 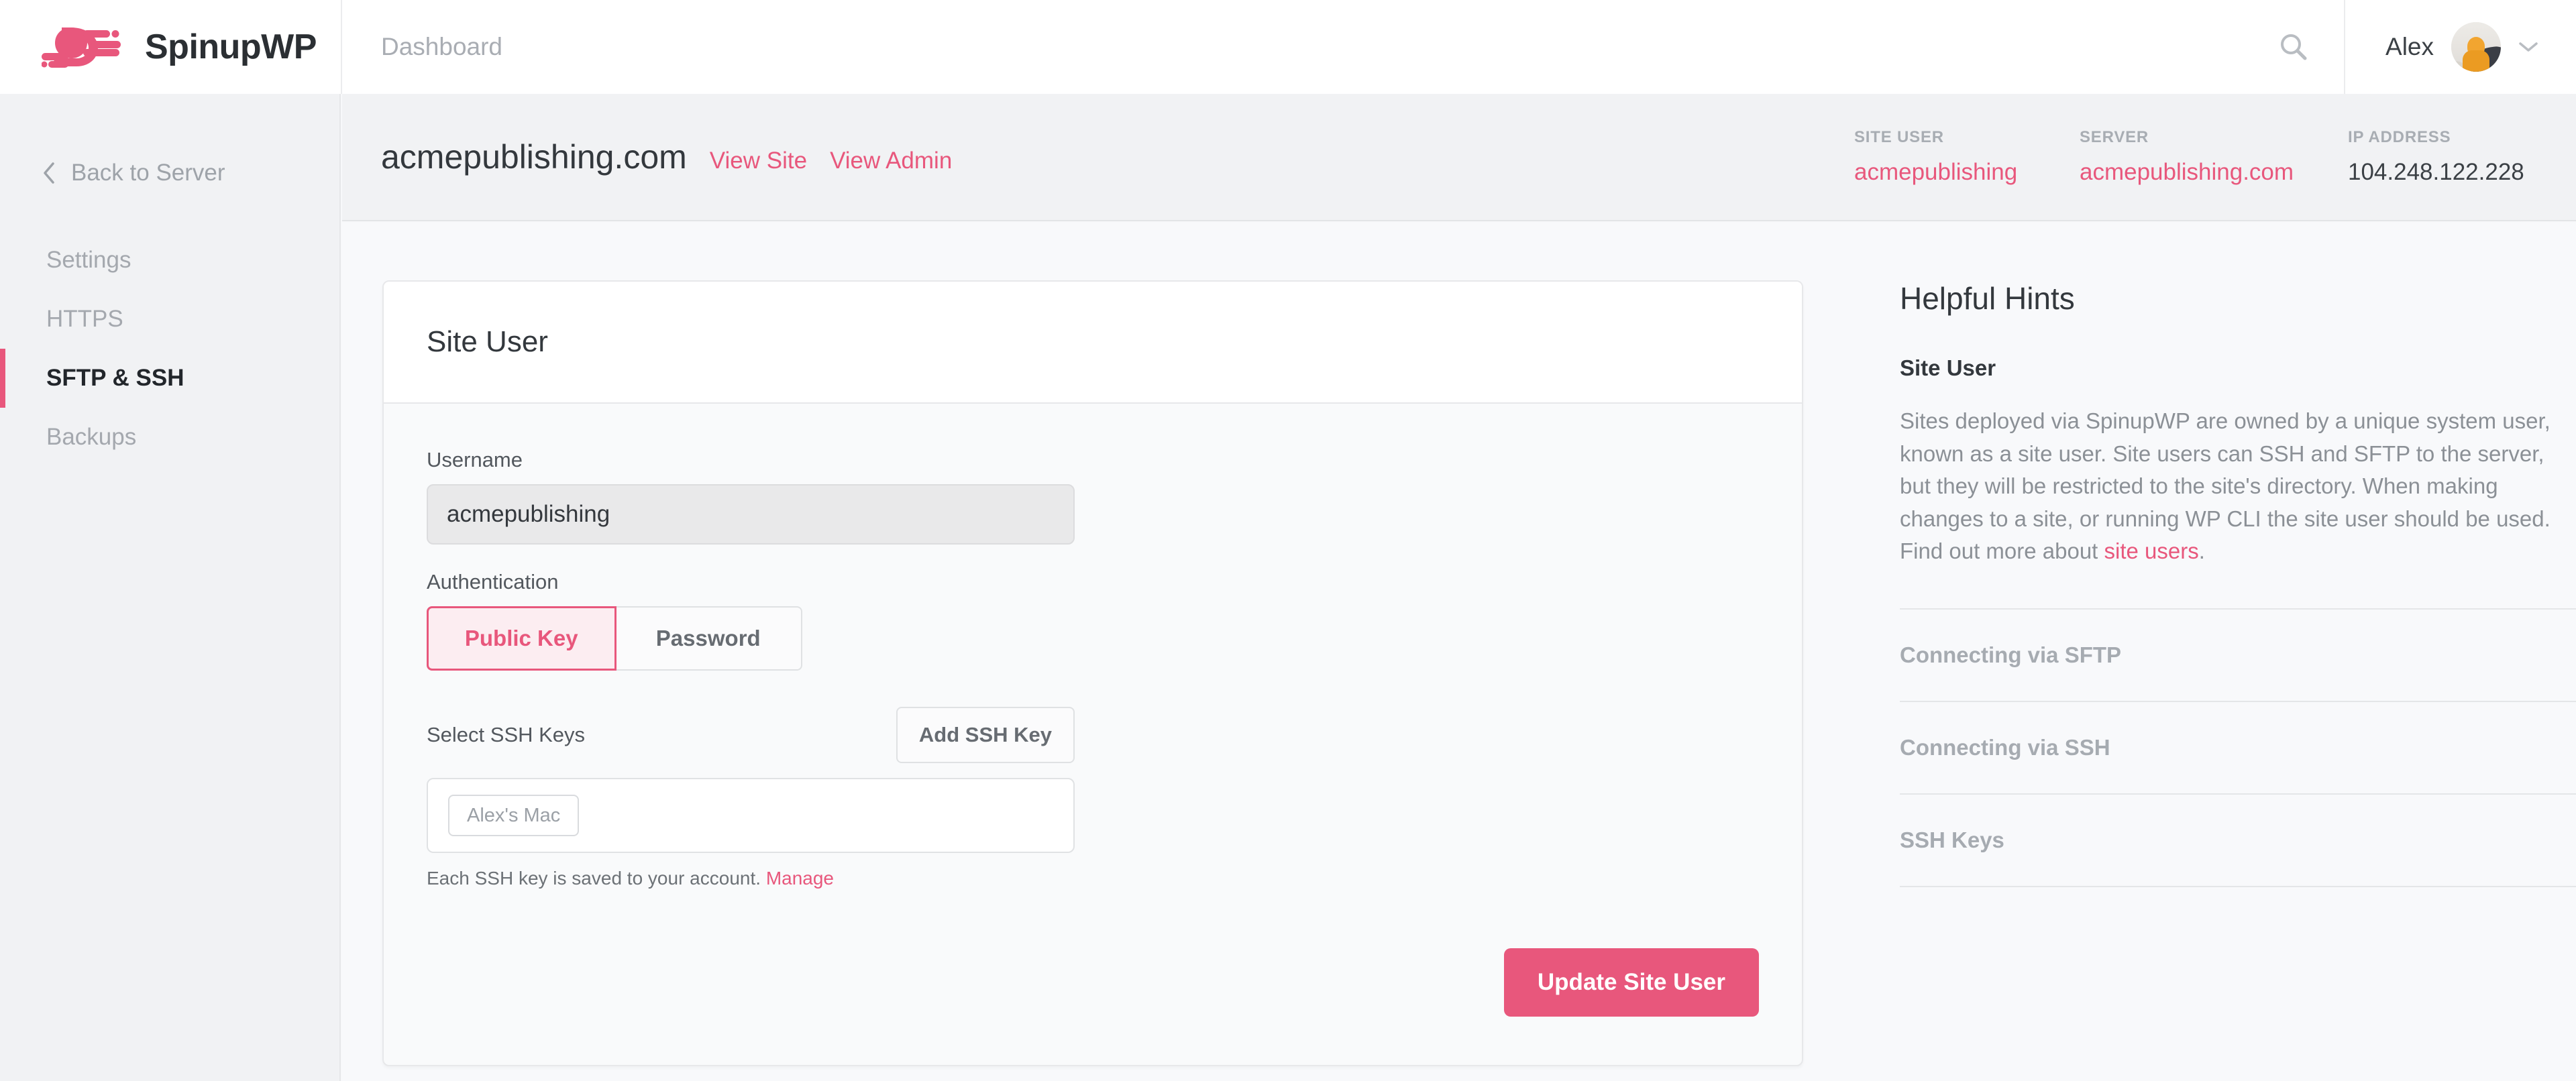 I want to click on card-header: Site User, so click(x=1093, y=343).